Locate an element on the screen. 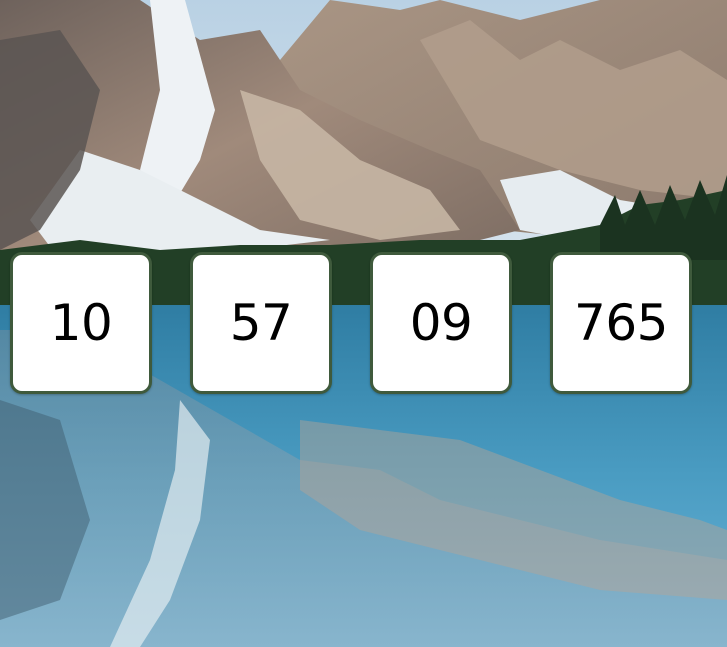  number-tile-3: 09 is located at coordinates (441, 323).